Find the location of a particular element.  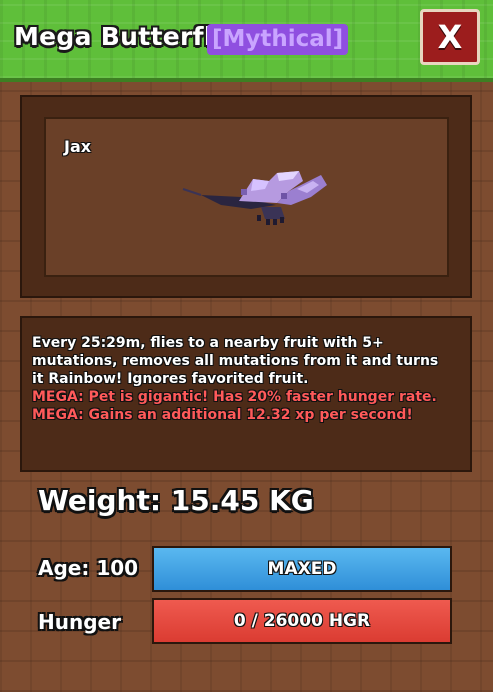

mega-butterfly-icon is located at coordinates (254, 198).